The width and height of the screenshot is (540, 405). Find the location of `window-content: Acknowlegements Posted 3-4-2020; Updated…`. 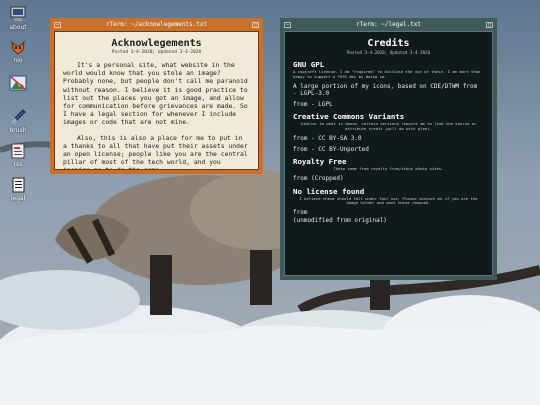

window-content: Acknowlegements Posted 3-4-2020; Updated… is located at coordinates (156, 100).